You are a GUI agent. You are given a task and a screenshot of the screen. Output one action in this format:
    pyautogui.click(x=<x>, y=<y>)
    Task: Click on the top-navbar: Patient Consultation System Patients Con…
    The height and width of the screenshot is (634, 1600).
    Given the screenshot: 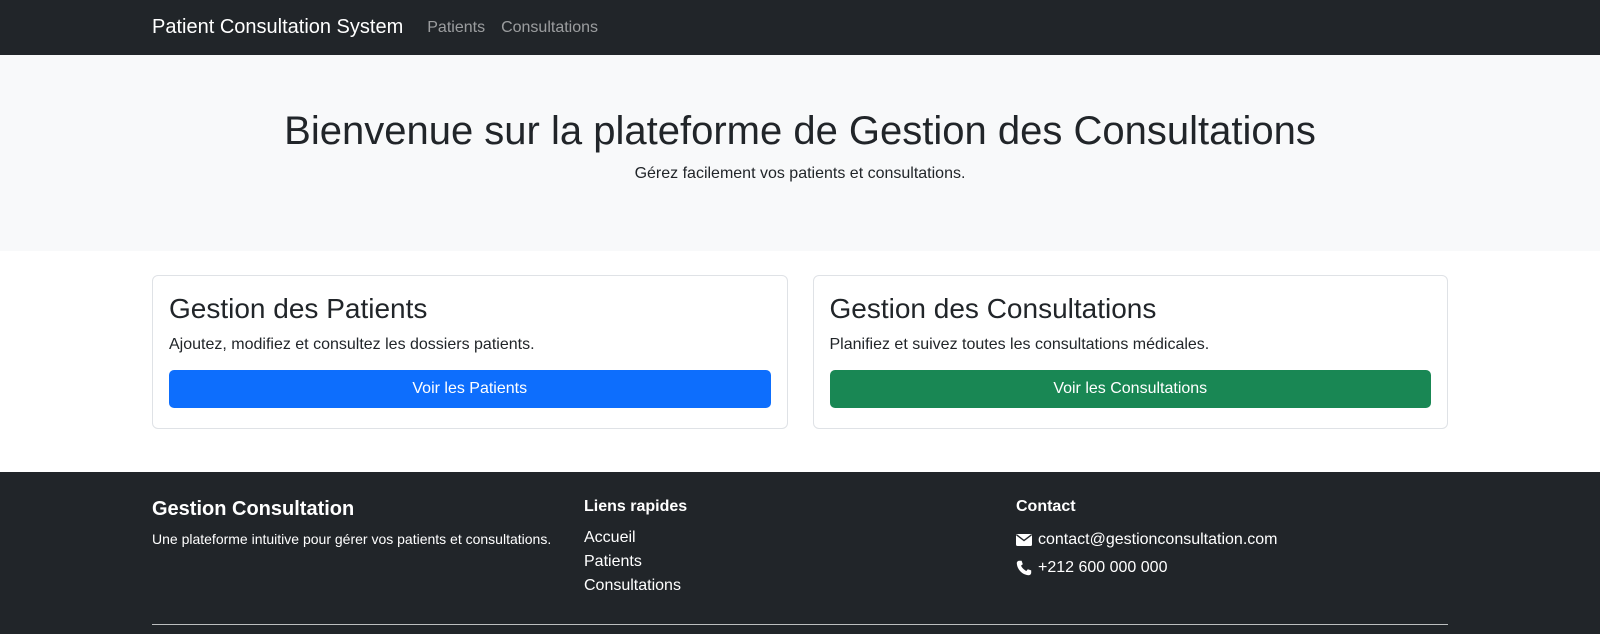 What is the action you would take?
    pyautogui.click(x=800, y=27)
    